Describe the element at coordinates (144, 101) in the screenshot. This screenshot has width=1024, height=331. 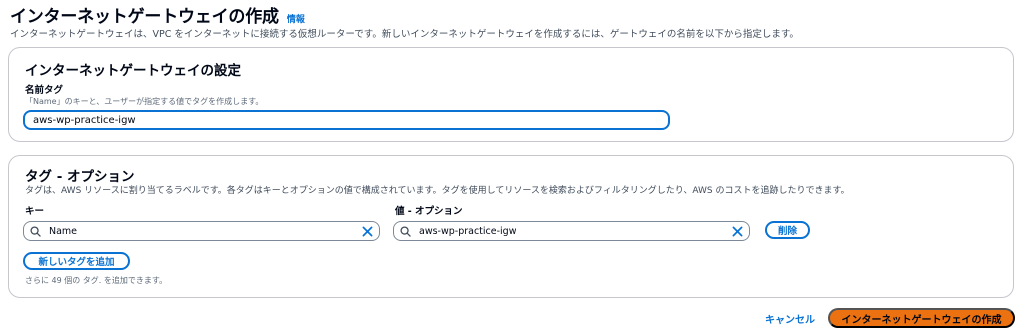
I see `name-tag-hint: 「Name」のキーと、ユーザーが指定する値でタグを作成します。` at that location.